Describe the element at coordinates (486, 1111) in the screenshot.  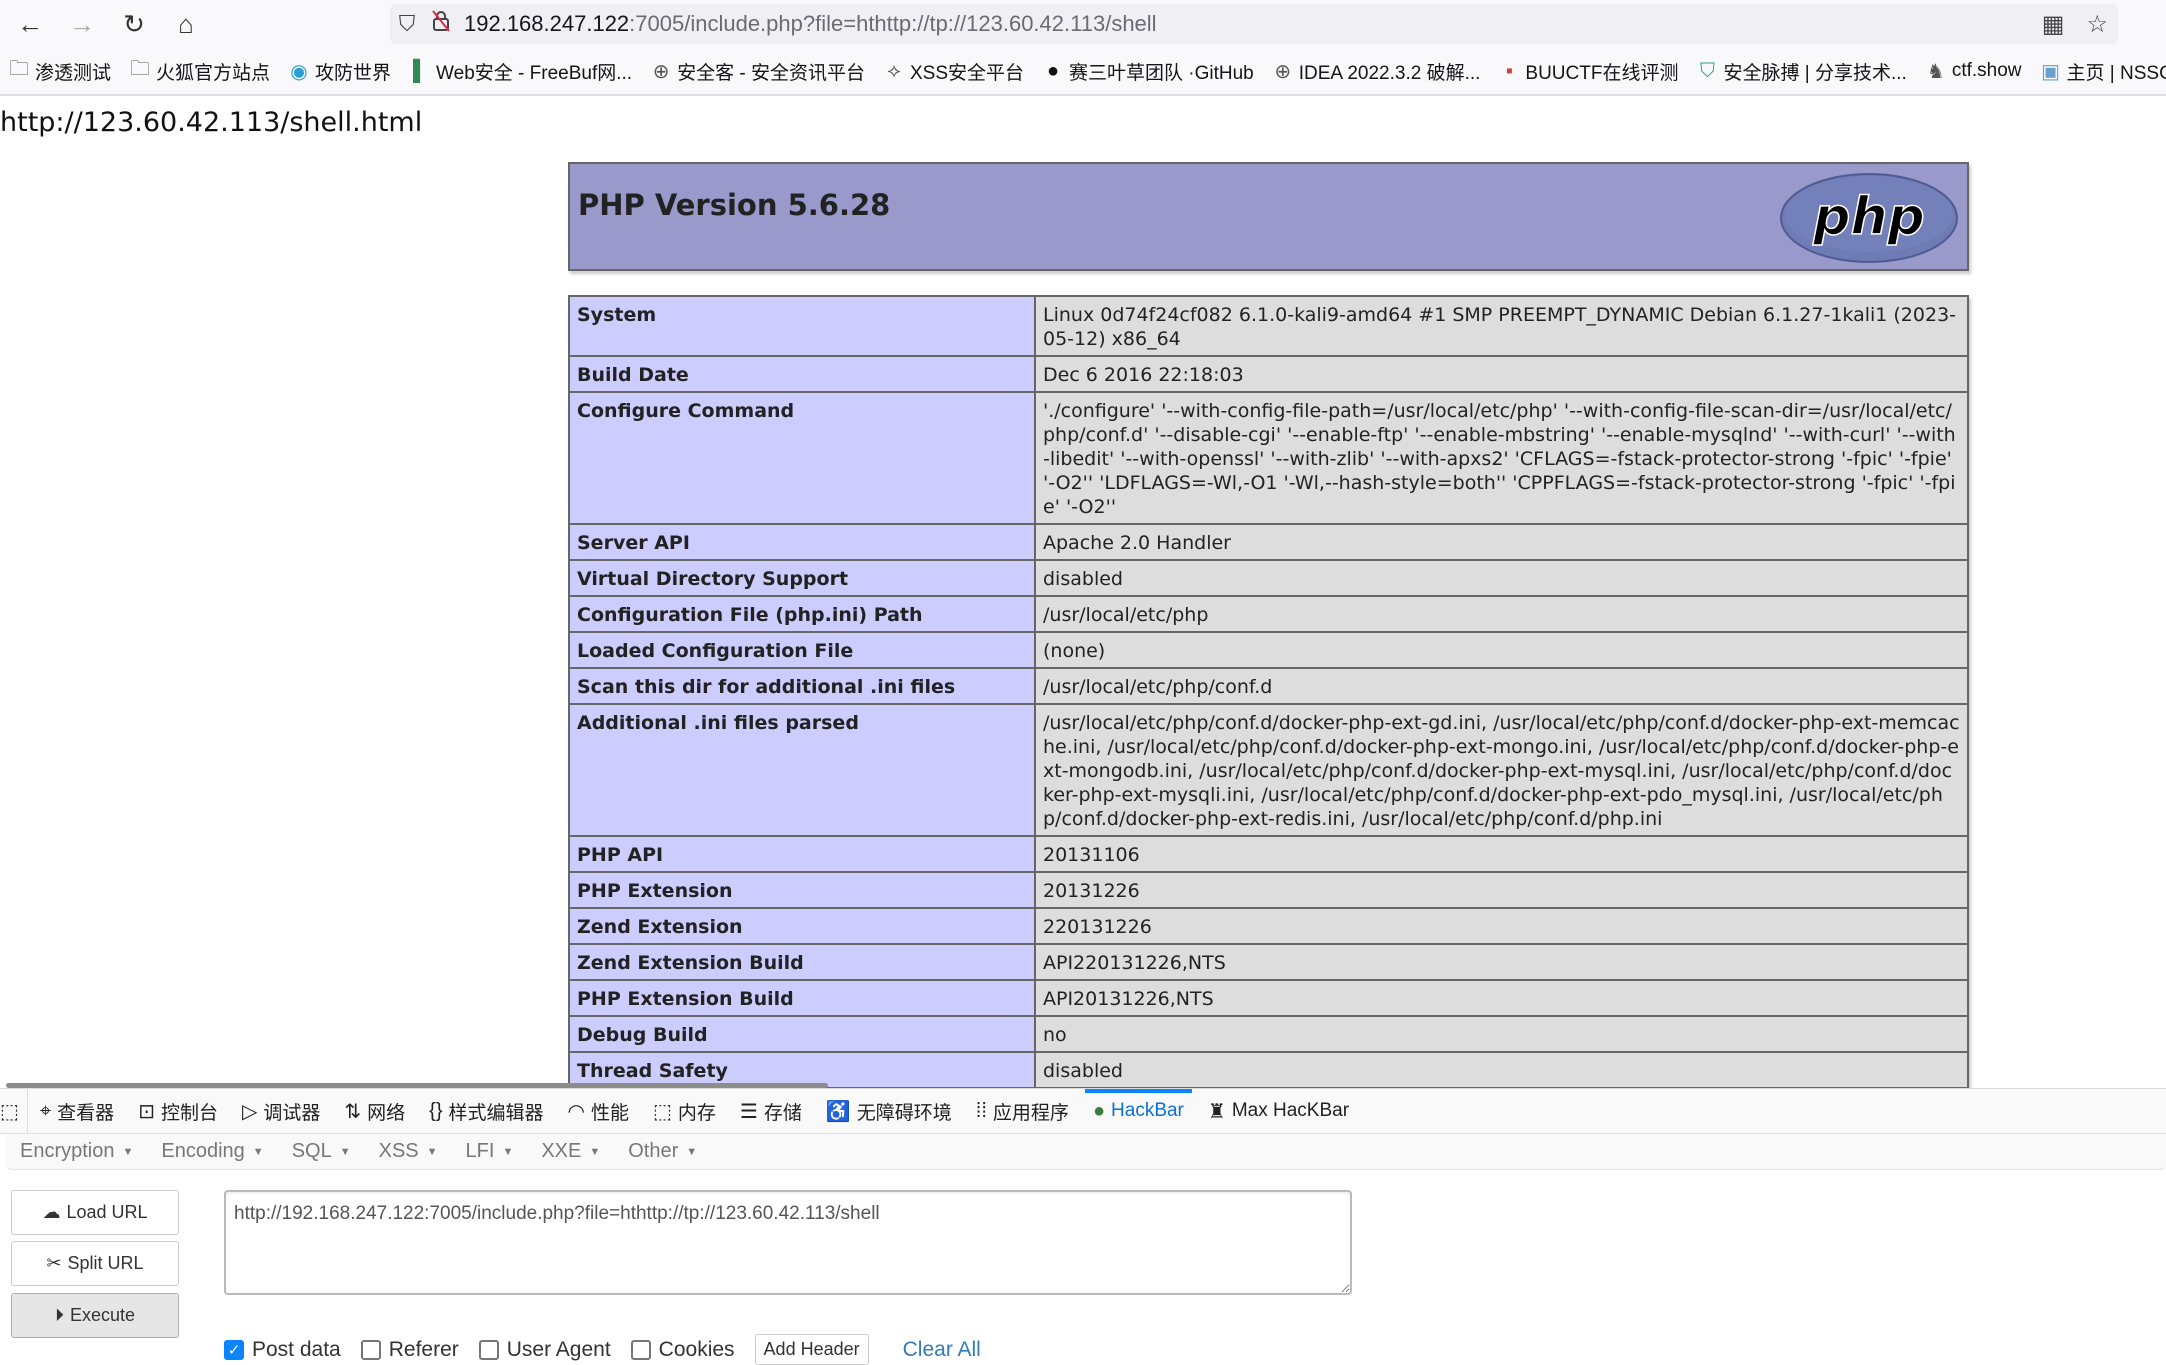
I see `devtools-tab: {} 样式编辑器` at that location.